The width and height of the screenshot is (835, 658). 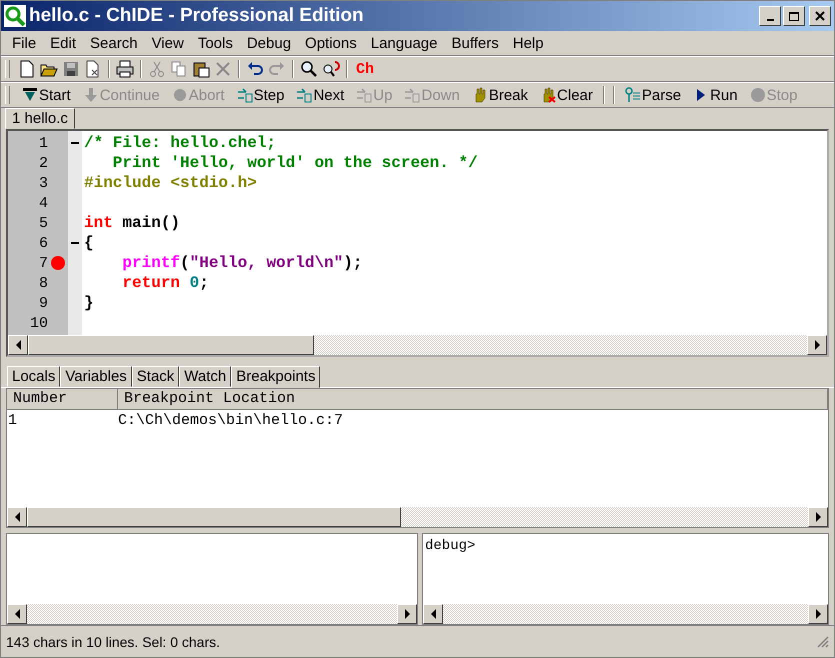 What do you see at coordinates (88, 303) in the screenshot?
I see `code-line: }` at bounding box center [88, 303].